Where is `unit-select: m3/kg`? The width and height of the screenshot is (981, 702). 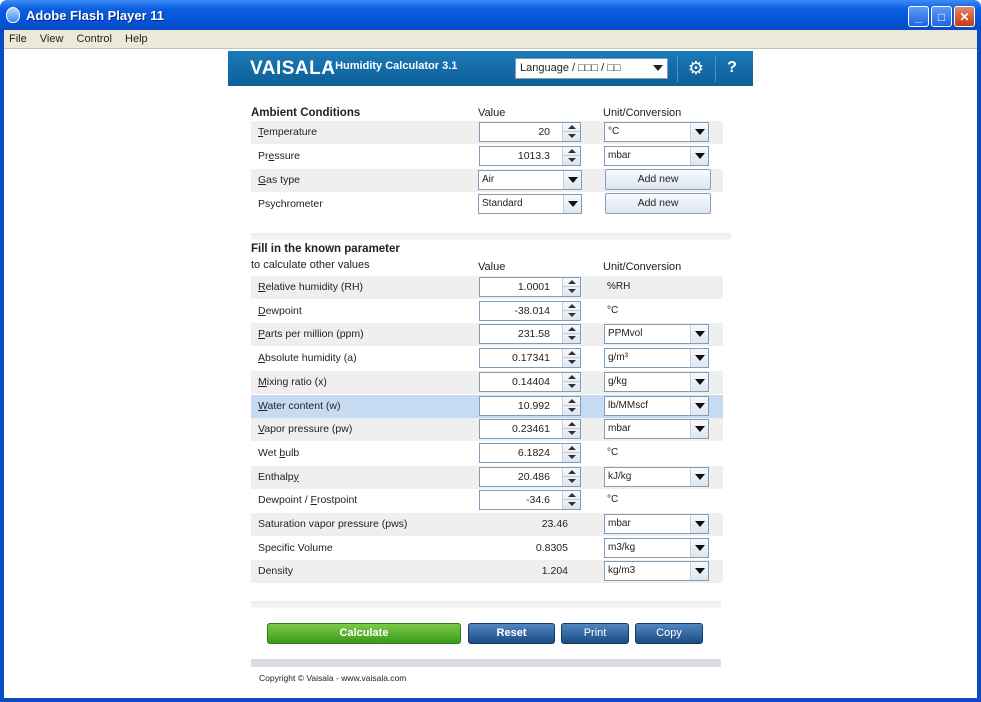
unit-select: m3/kg is located at coordinates (656, 547).